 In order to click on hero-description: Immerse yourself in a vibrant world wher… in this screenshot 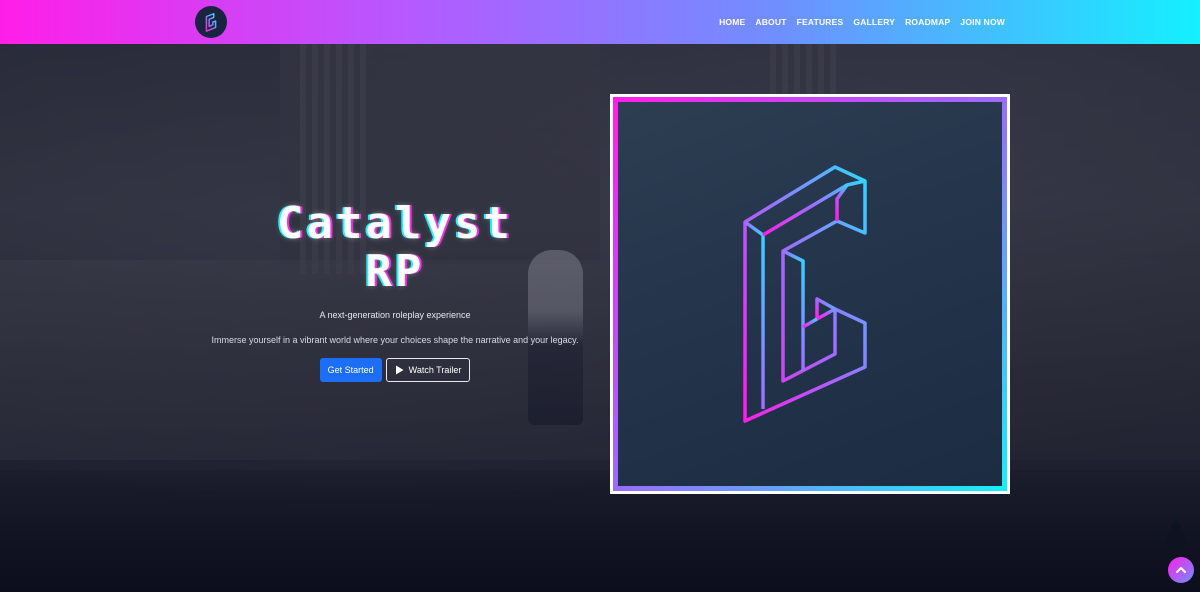, I will do `click(395, 340)`.